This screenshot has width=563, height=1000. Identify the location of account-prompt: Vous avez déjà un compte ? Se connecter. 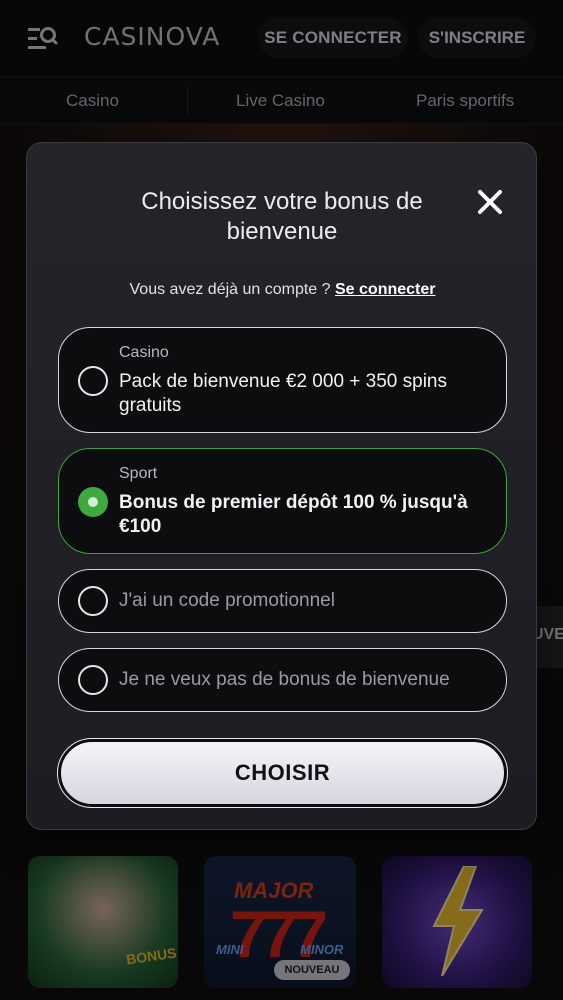
(282, 290).